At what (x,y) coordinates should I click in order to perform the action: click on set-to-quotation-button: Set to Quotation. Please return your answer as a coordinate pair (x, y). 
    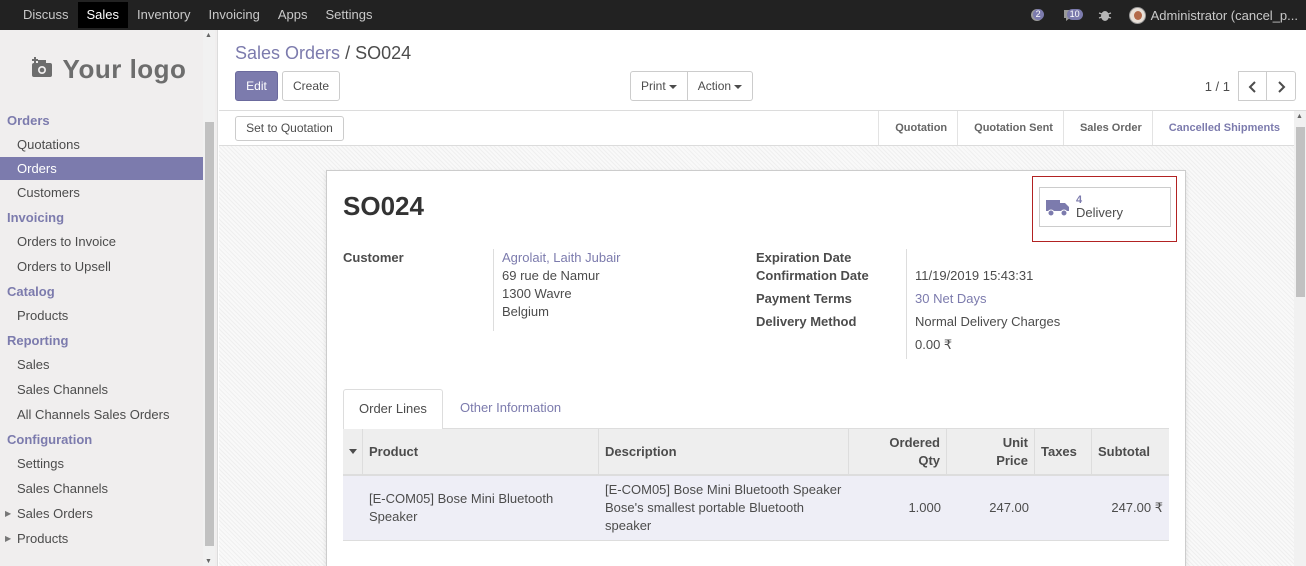
    Looking at the image, I should click on (289, 128).